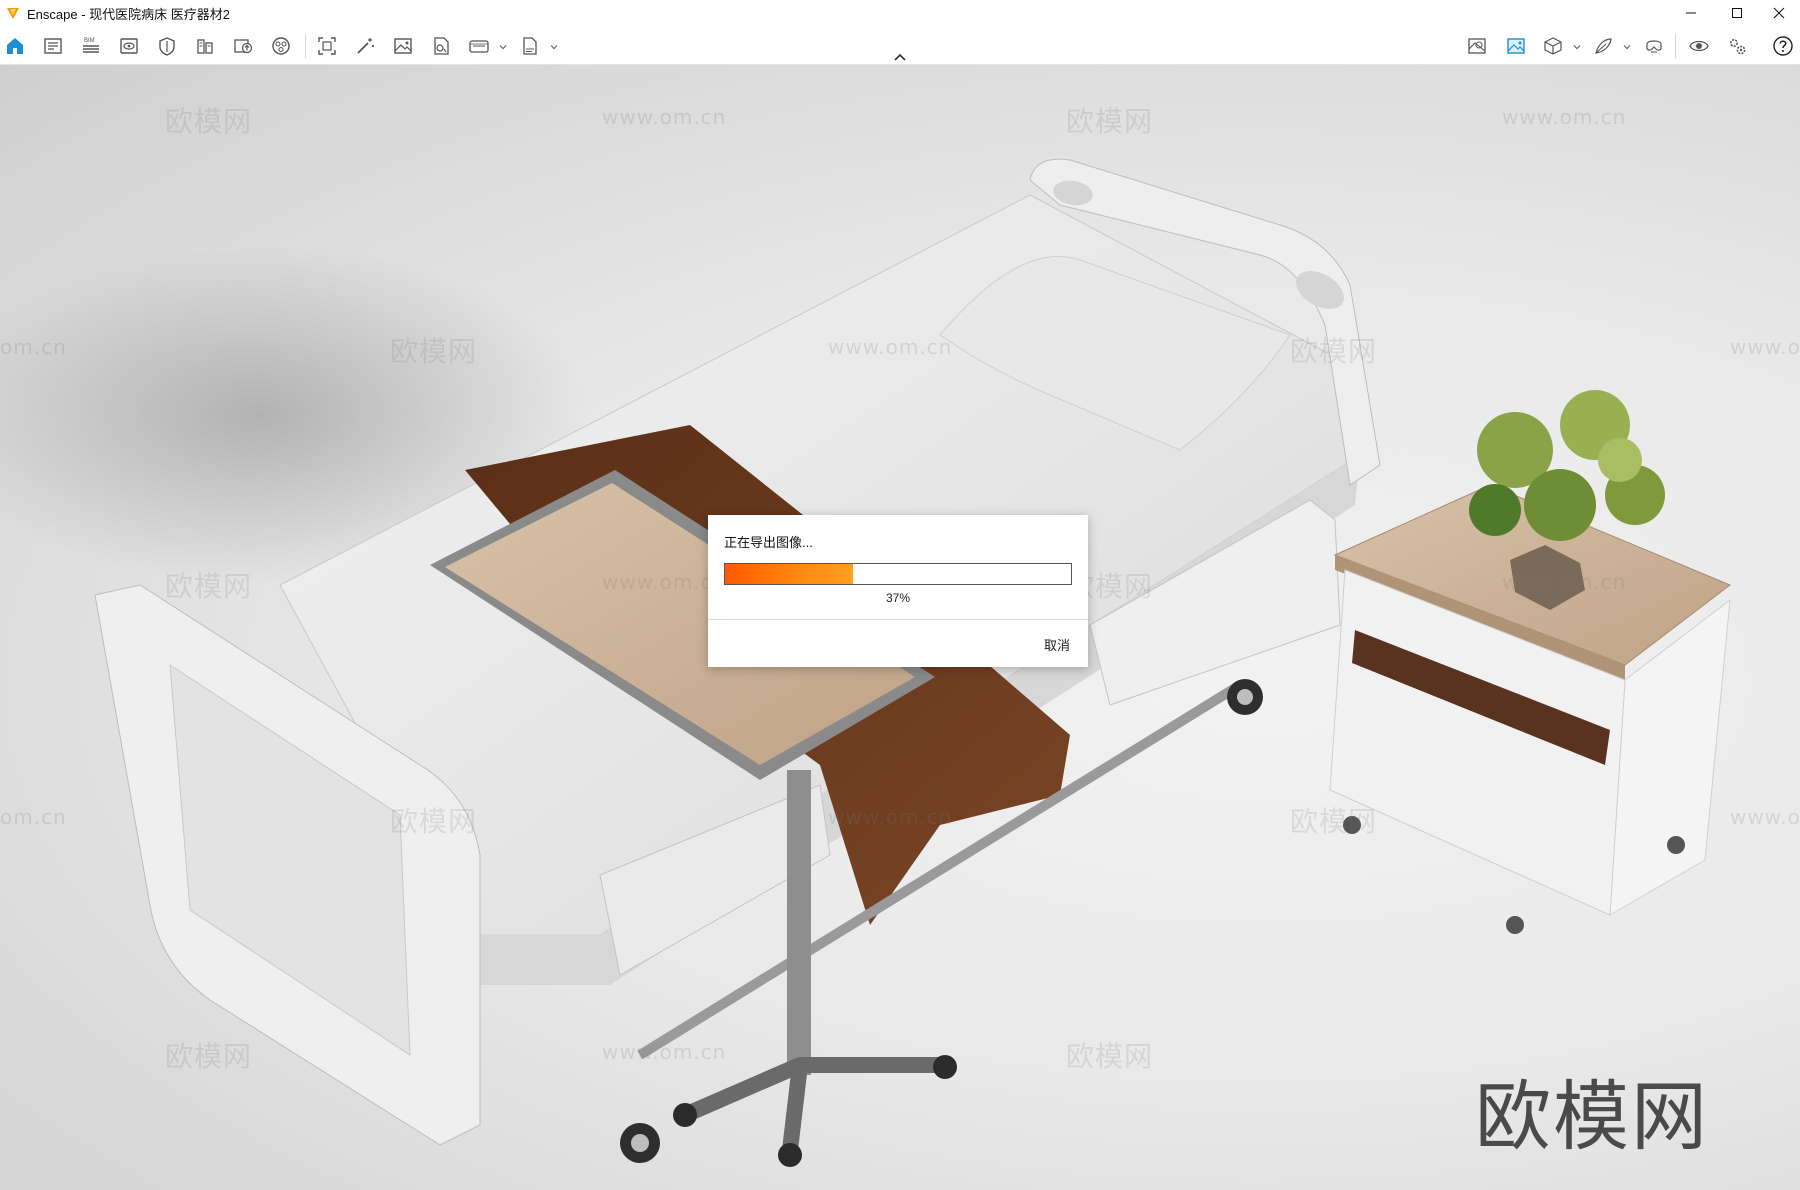  I want to click on collapse-toolbar-button, so click(900, 56).